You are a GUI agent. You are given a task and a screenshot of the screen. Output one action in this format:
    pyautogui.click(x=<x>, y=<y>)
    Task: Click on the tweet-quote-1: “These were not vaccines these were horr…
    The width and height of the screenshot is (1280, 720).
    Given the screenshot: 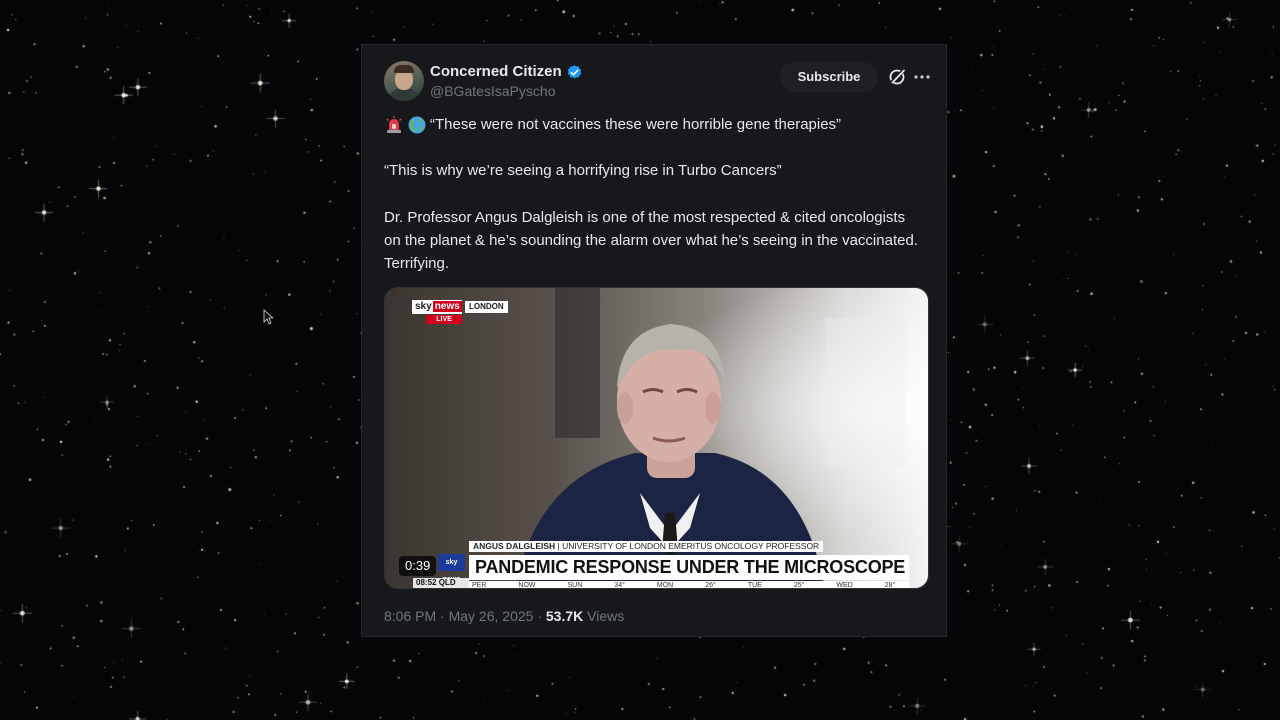 What is the action you would take?
    pyautogui.click(x=636, y=124)
    